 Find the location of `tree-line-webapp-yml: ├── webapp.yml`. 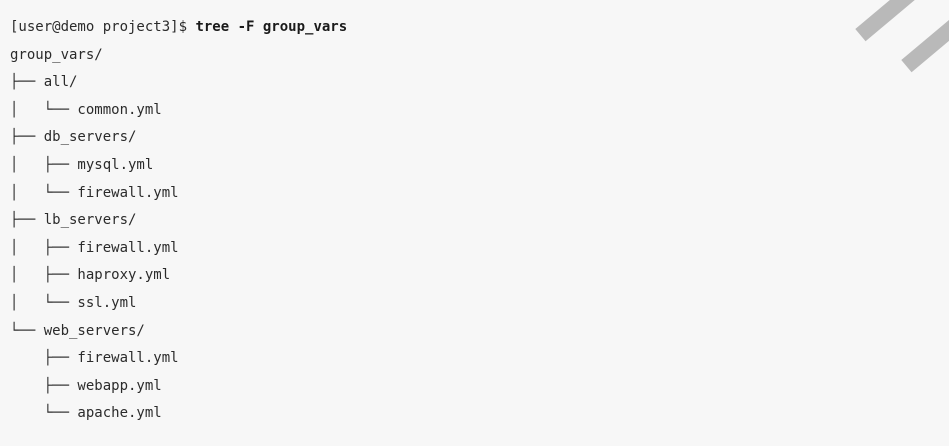

tree-line-webapp-yml: ├── webapp.yml is located at coordinates (86, 385).